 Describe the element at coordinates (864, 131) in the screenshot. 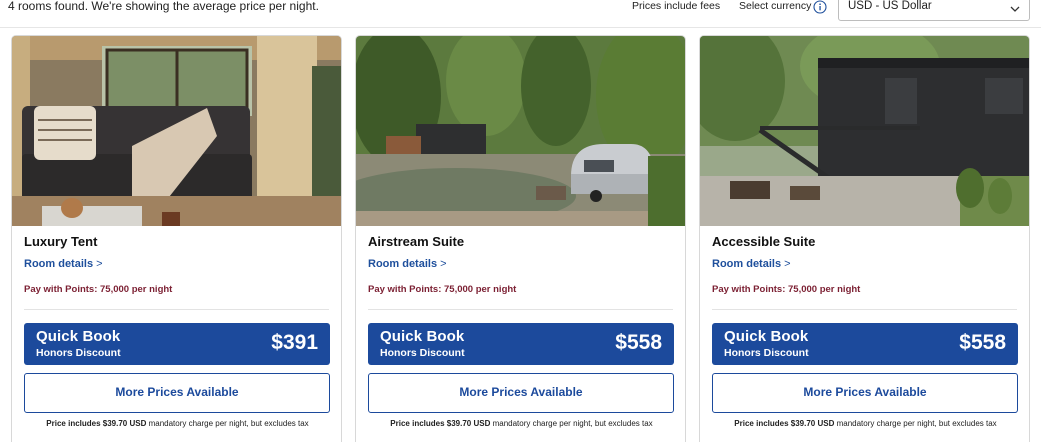

I see `room-photo-accessible-suite` at that location.